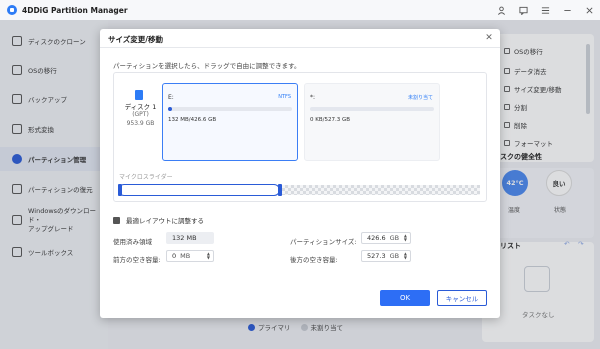 This screenshot has height=349, width=600. I want to click on slider-unallocated-range, so click(381, 190).